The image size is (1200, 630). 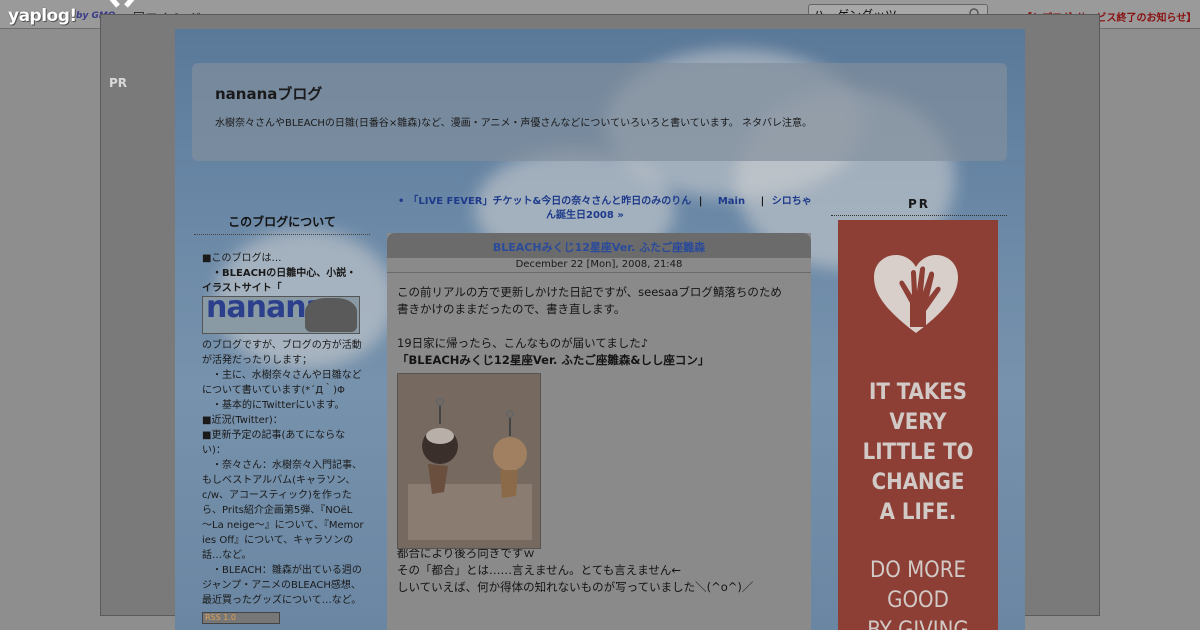 What do you see at coordinates (214, 450) in the screenshot?
I see `about-line: い)：` at bounding box center [214, 450].